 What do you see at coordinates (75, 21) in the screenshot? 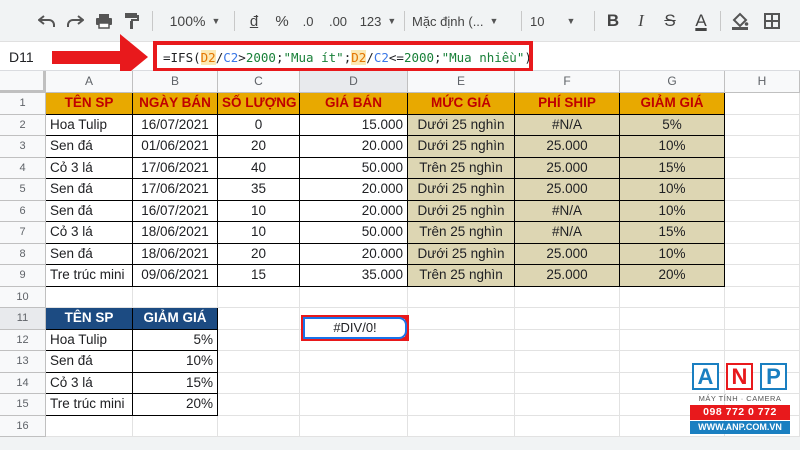
I see `redo-icon` at bounding box center [75, 21].